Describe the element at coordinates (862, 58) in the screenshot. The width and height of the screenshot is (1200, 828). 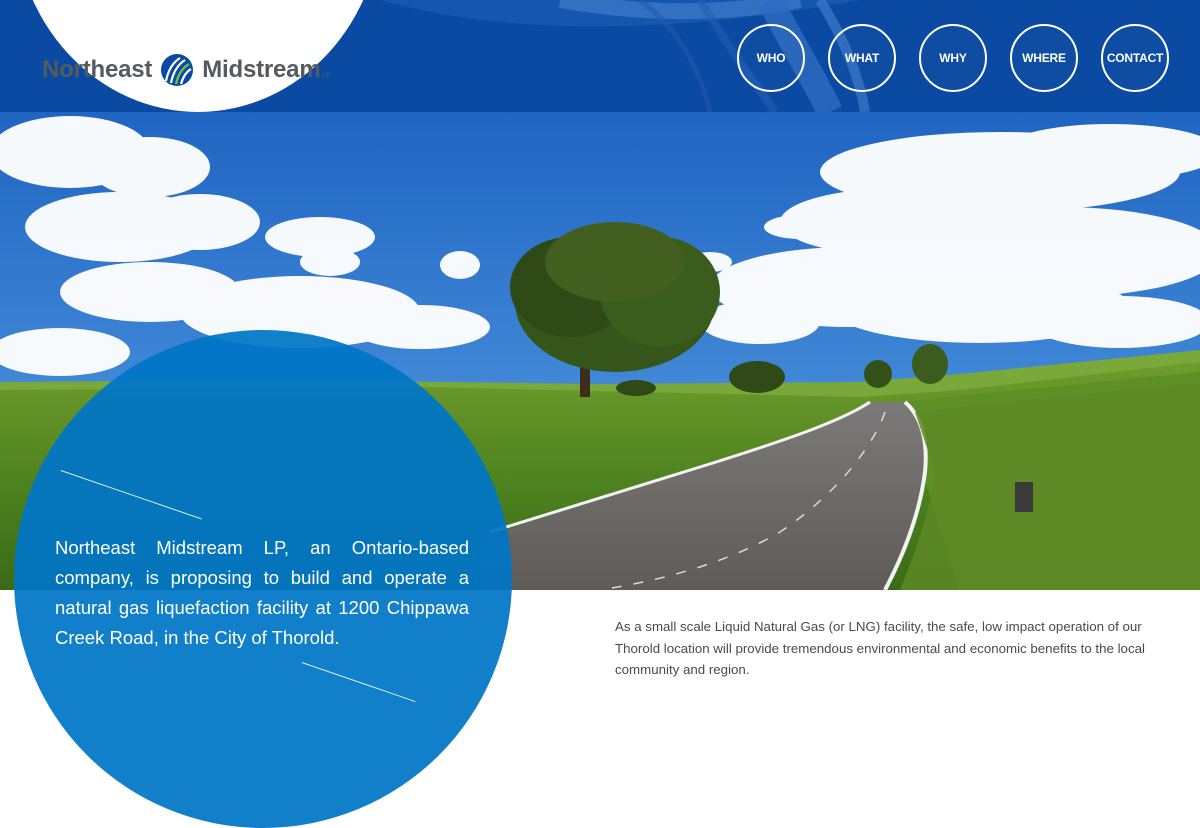
I see `nav-what-button: WHAT` at that location.